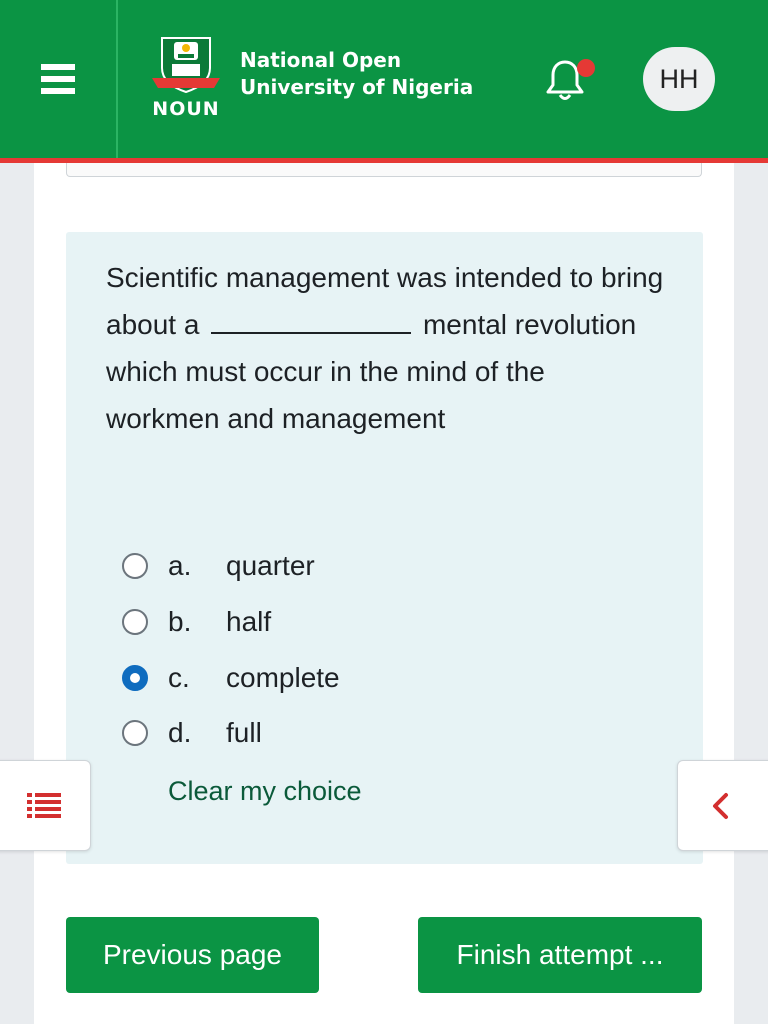 The height and width of the screenshot is (1024, 768). What do you see at coordinates (192, 955) in the screenshot?
I see `previous-page-button: Previous page` at bounding box center [192, 955].